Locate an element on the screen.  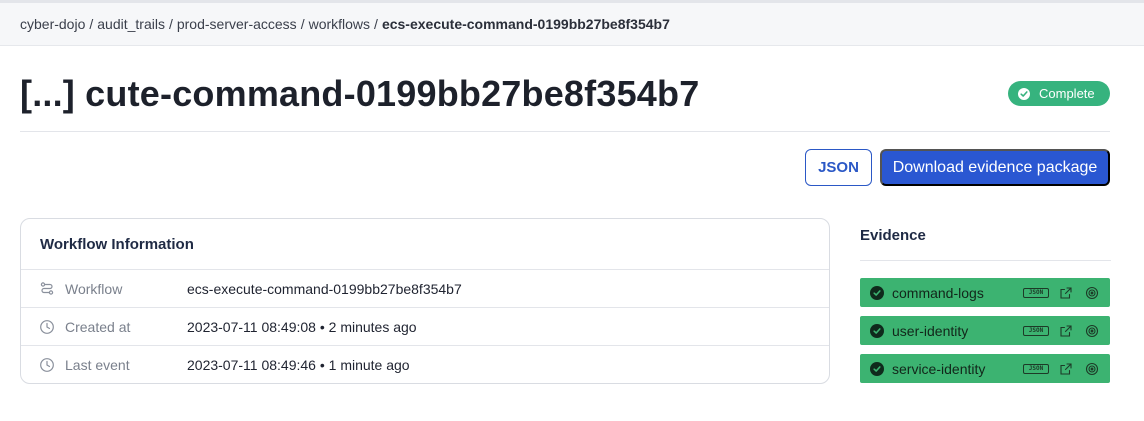
status-badge: Complete is located at coordinates (1059, 93).